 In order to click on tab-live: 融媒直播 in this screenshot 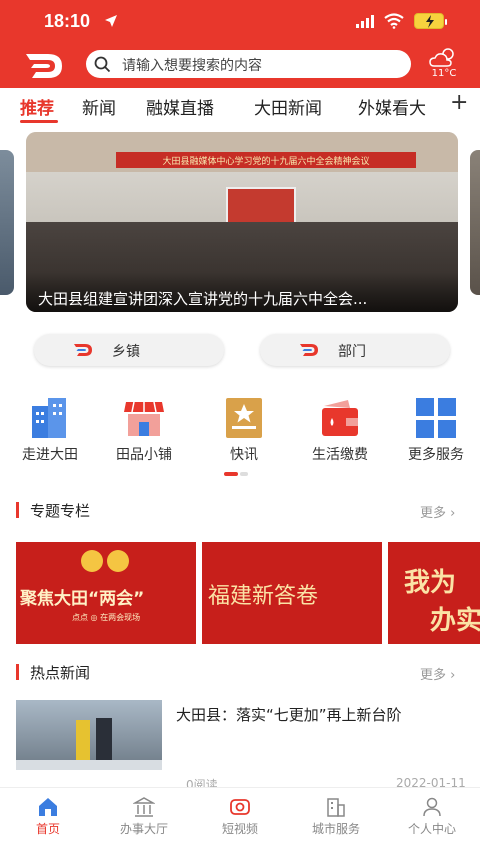, I will do `click(180, 106)`.